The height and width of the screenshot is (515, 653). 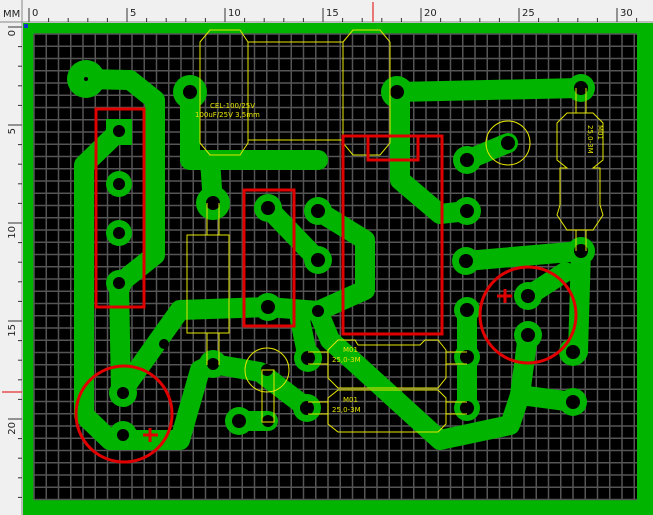 What do you see at coordinates (12, 232) in the screenshot?
I see `ruler-y-label: 10` at bounding box center [12, 232].